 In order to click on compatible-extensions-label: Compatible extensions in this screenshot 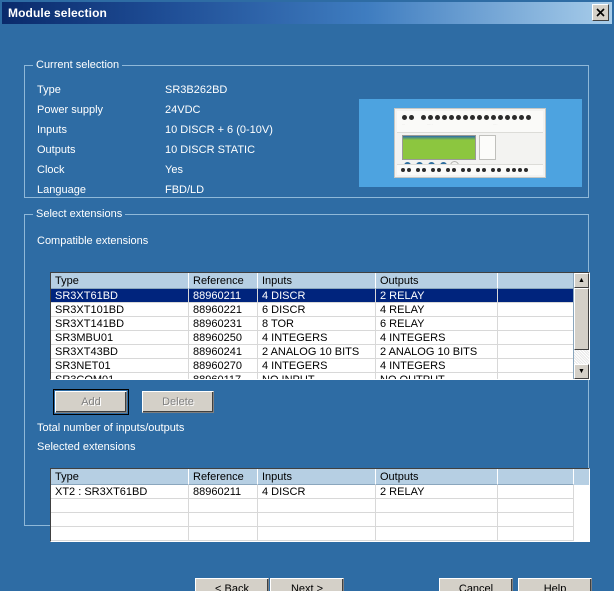, I will do `click(93, 241)`.